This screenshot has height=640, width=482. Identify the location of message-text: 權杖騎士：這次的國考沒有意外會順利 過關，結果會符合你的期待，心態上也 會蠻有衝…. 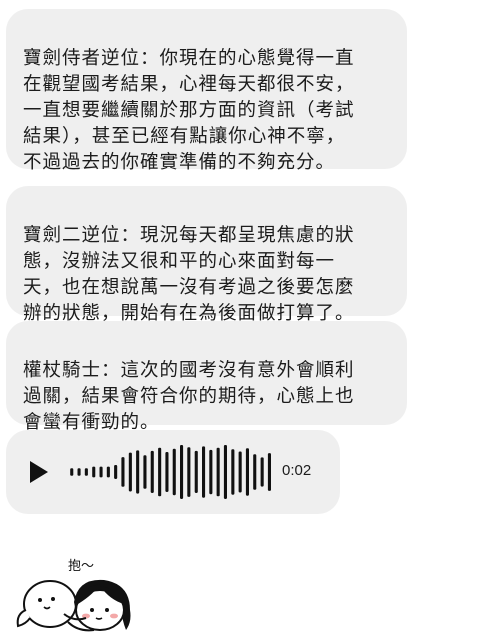
(189, 396).